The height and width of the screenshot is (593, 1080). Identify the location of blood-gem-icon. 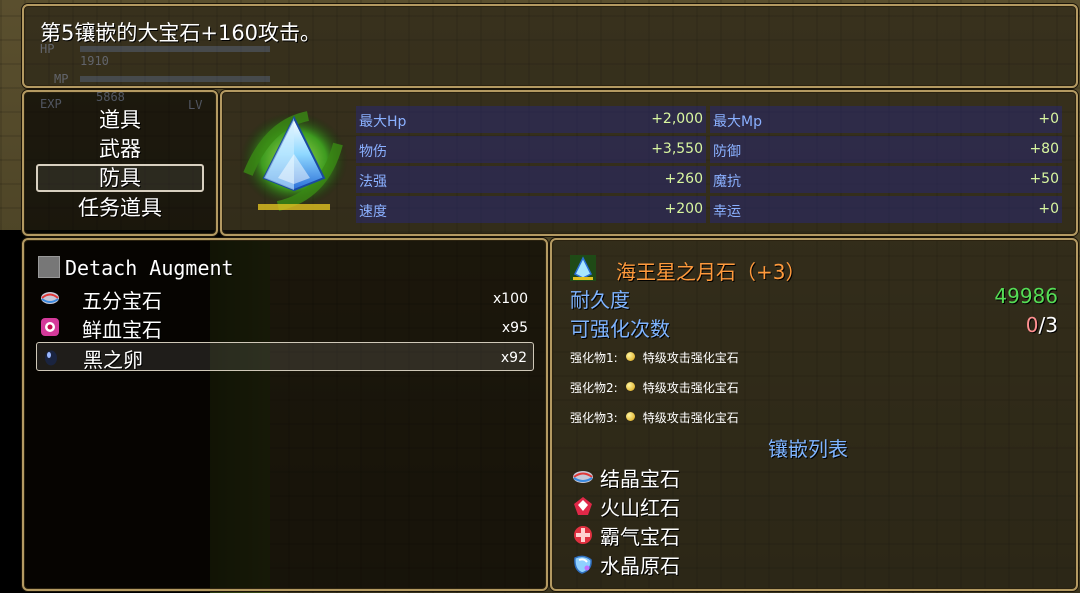
(50, 327).